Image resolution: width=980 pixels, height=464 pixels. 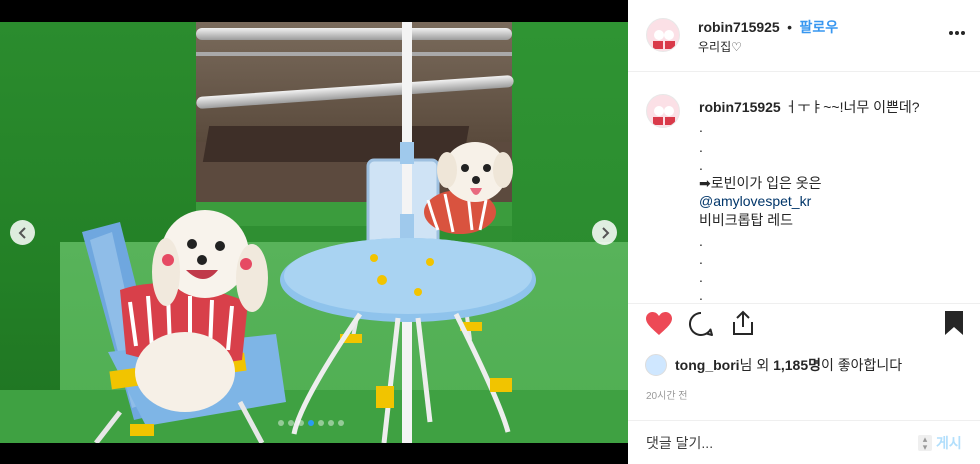 What do you see at coordinates (407, 232) in the screenshot?
I see `umbrella-pole` at bounding box center [407, 232].